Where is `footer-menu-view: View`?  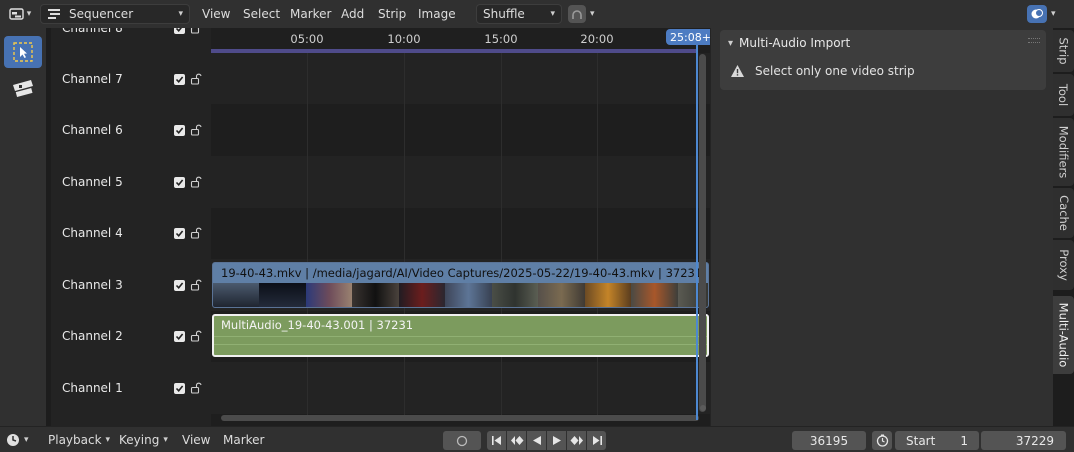 footer-menu-view: View is located at coordinates (196, 439).